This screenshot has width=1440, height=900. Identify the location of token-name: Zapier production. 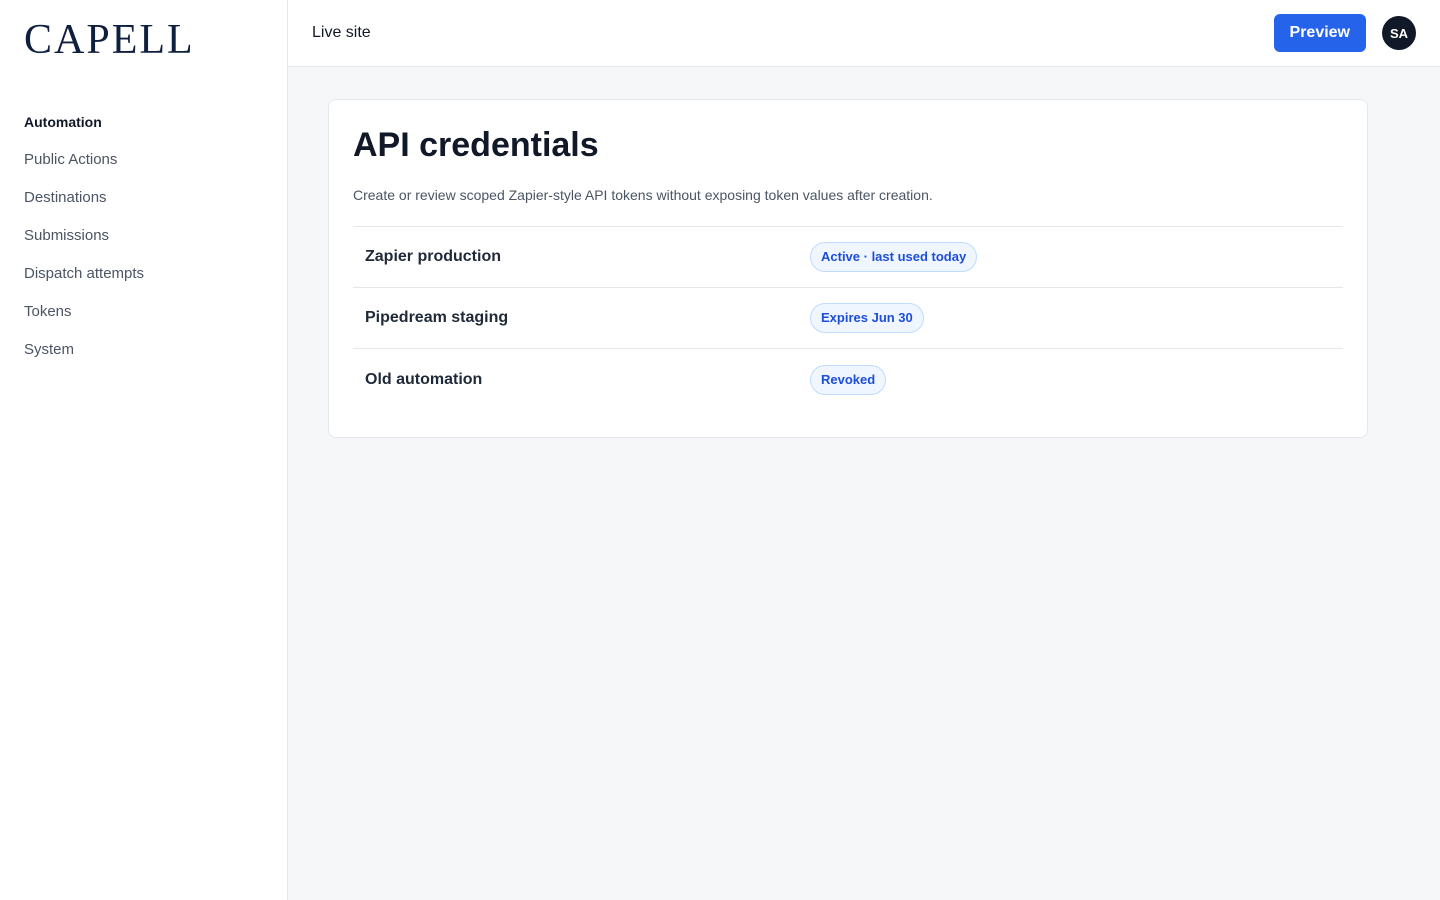
(433, 256).